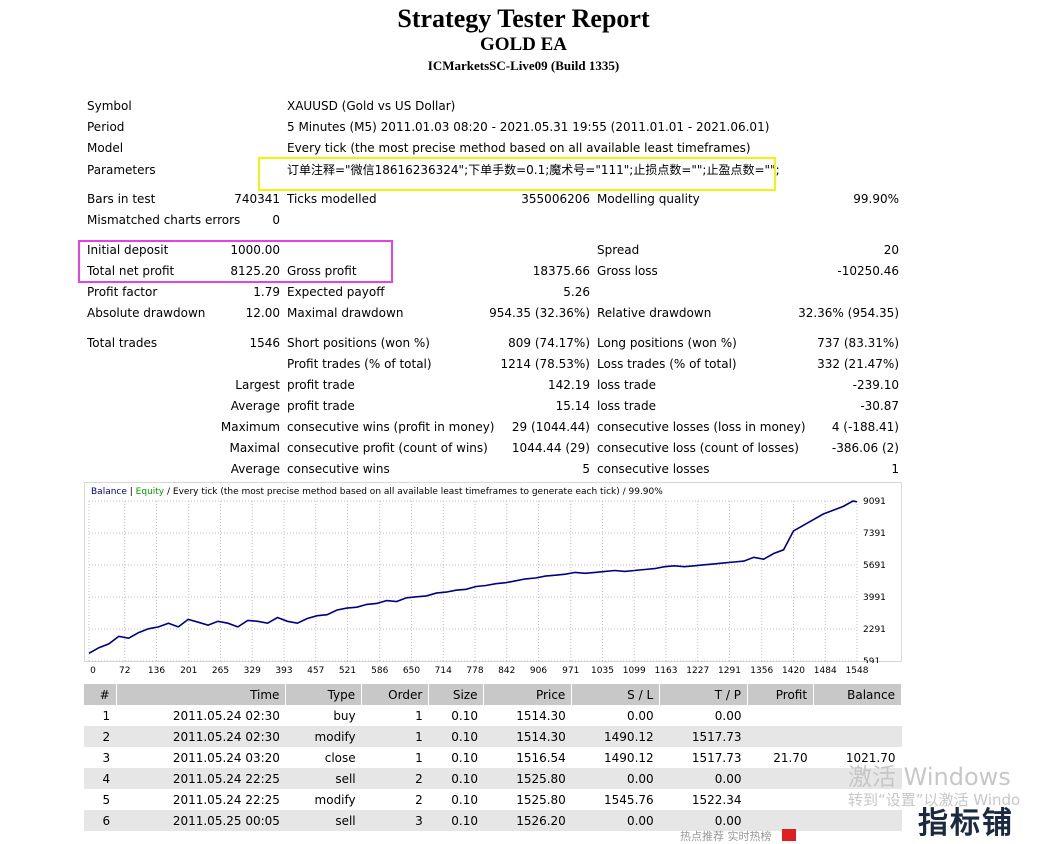 The width and height of the screenshot is (1047, 844). I want to click on grossprofit-value: 18375.66, so click(561, 271).